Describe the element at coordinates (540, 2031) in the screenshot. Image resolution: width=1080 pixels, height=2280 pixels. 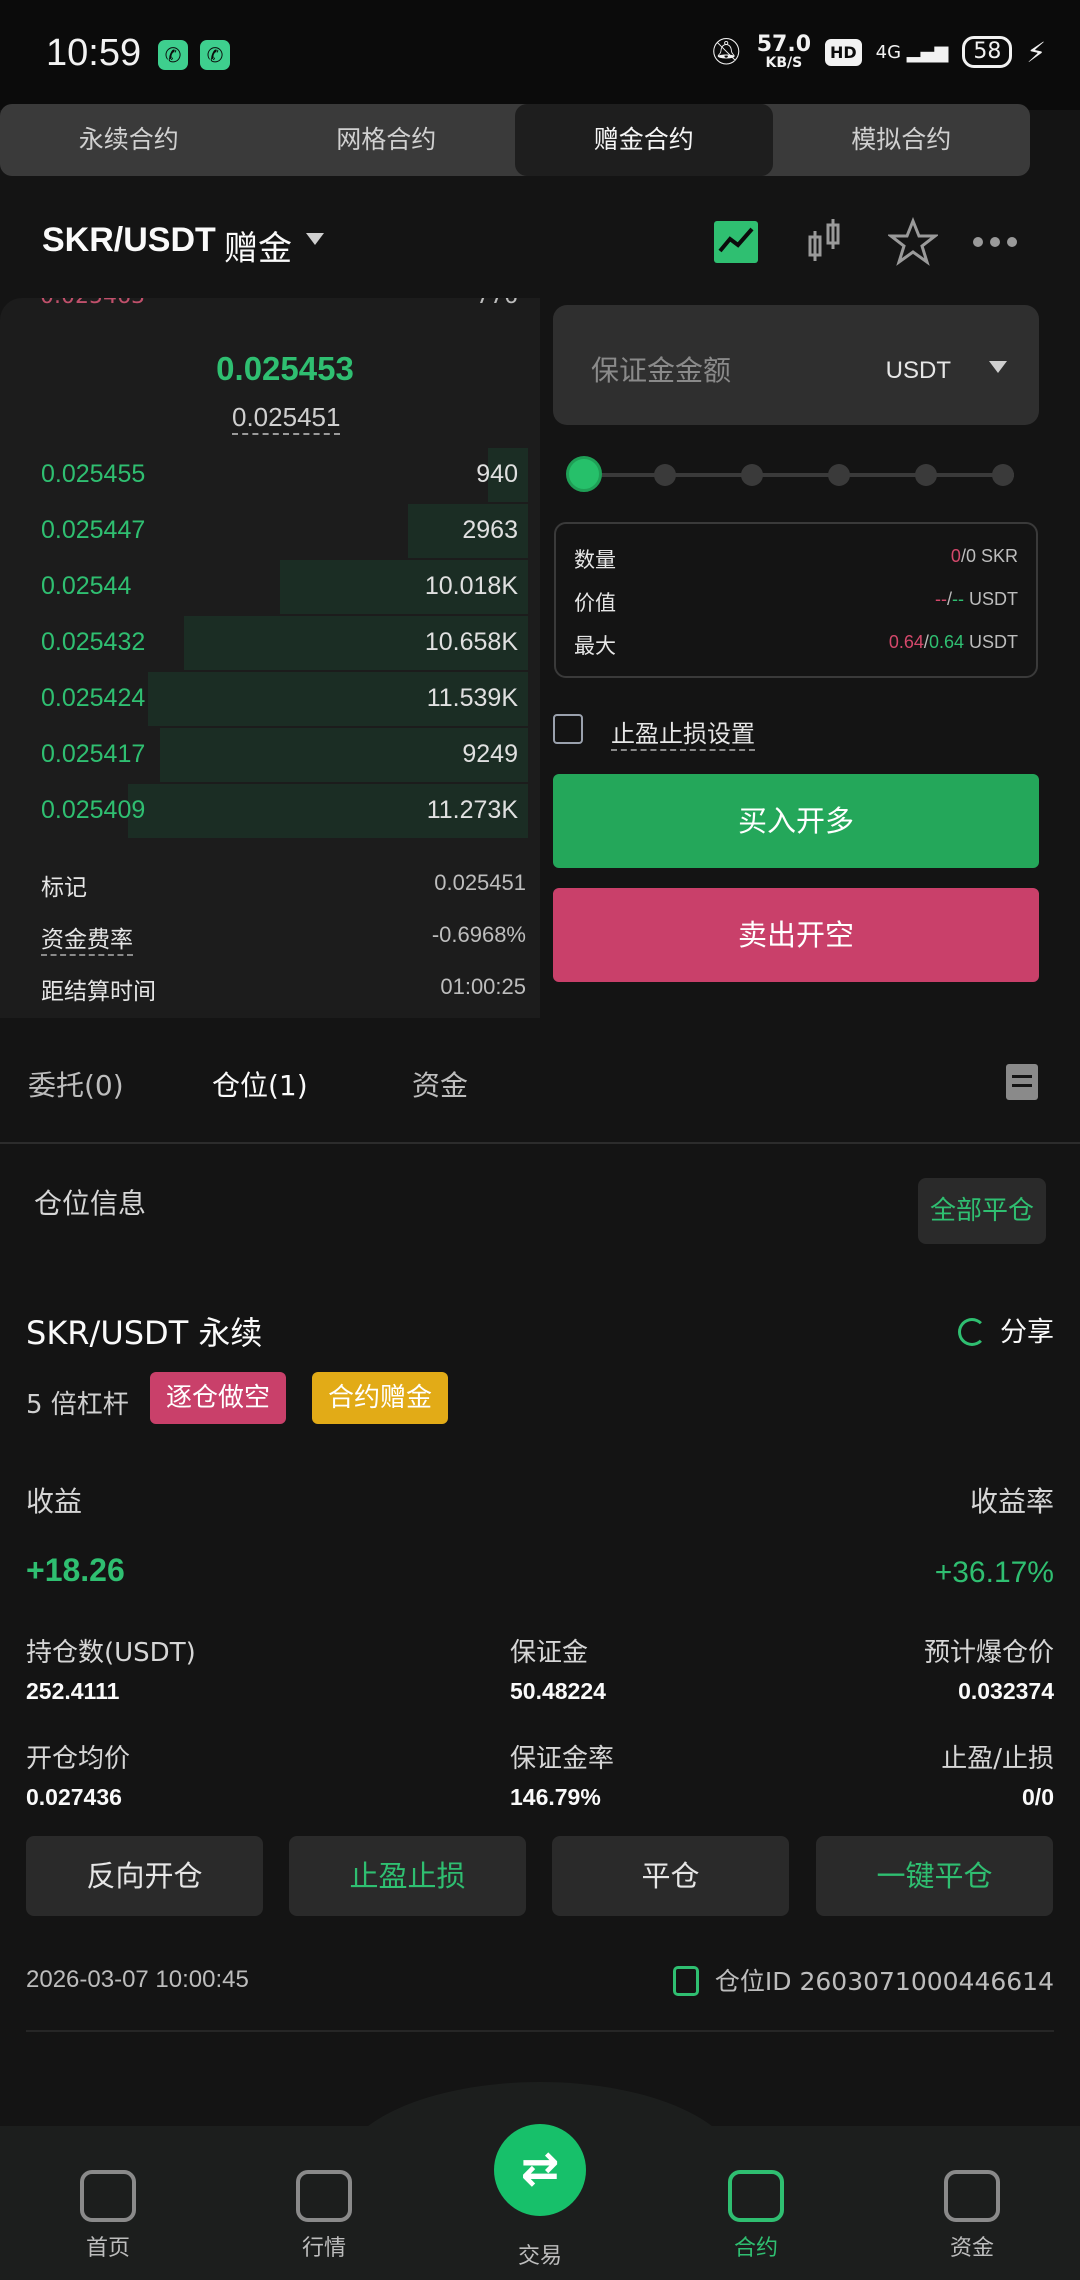
I see `divider` at that location.